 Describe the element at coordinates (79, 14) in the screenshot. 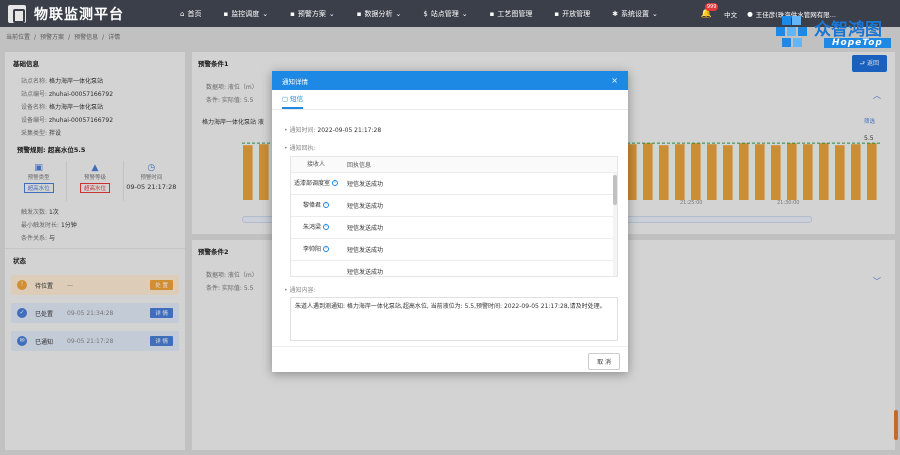

I see `app-title: 物联监测平台` at that location.